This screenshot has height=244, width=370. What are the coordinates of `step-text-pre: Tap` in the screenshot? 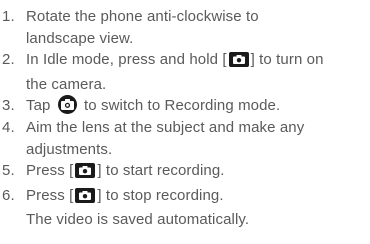 It's located at (40, 106).